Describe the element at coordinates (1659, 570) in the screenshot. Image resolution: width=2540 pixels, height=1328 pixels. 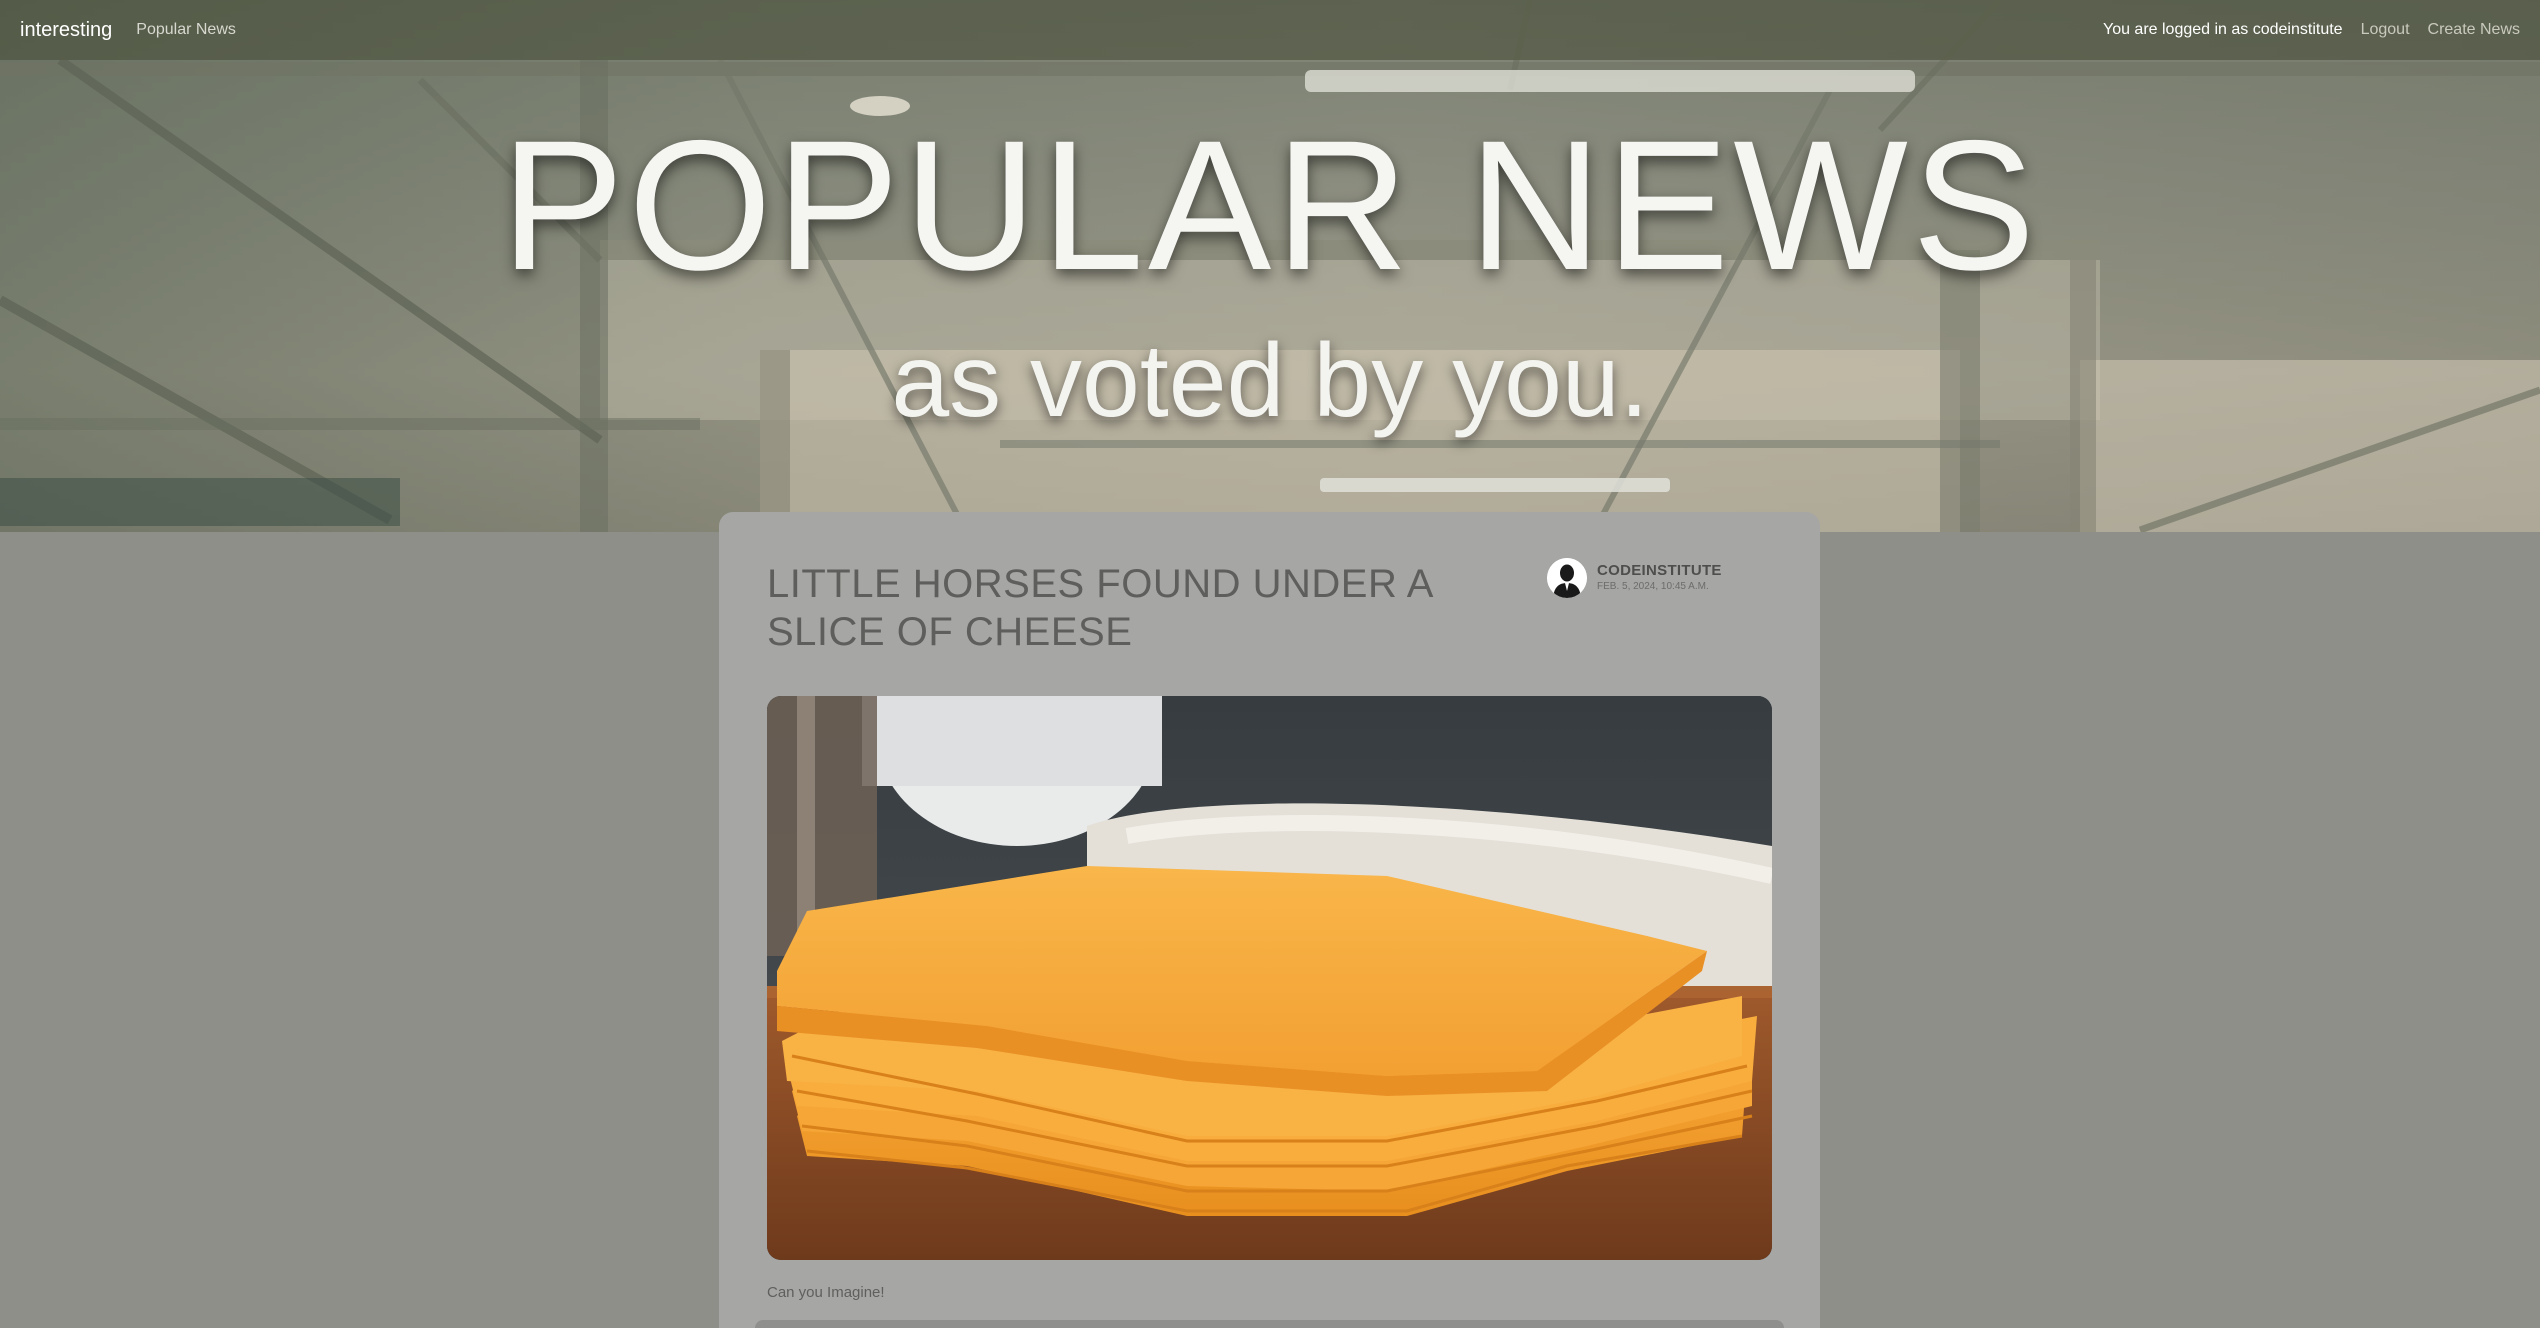
I see `author-name: CODEINSTITUTE` at that location.